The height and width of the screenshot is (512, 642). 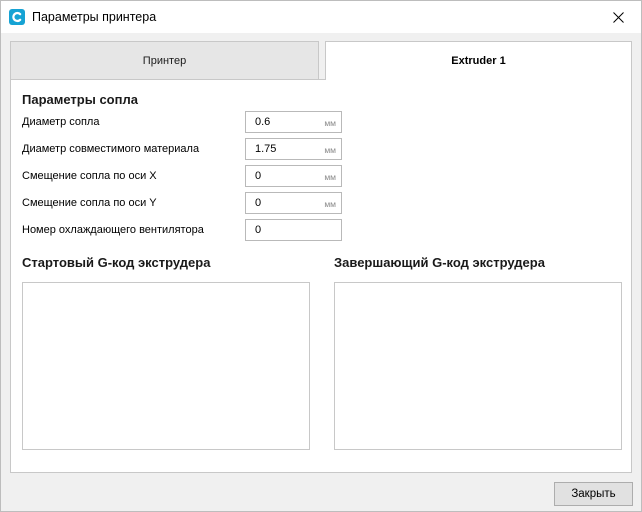 I want to click on end-gcode-textarea, so click(x=478, y=366).